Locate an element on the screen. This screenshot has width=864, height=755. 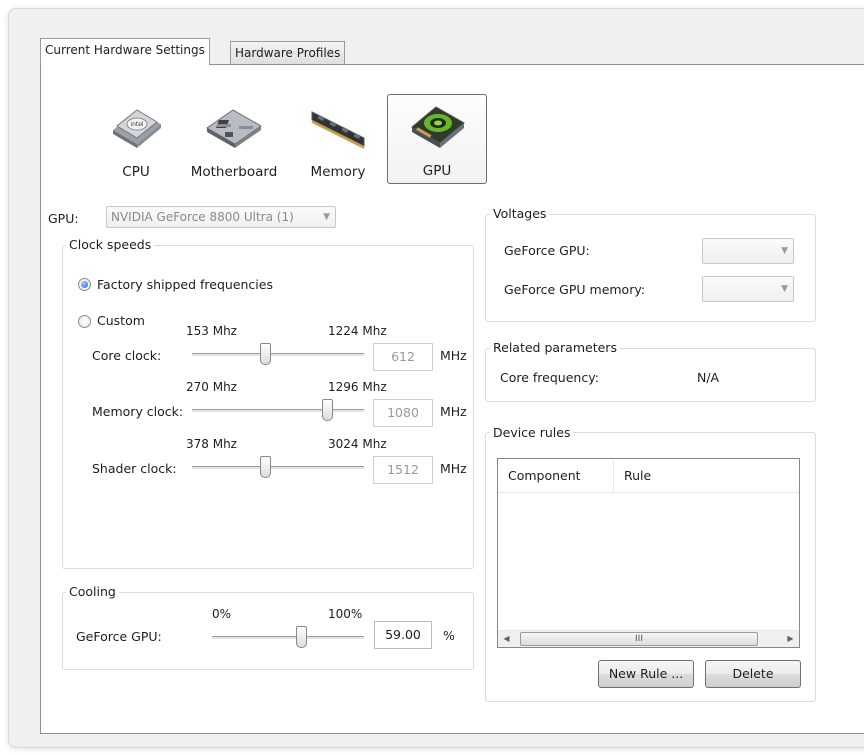
memory-clock-slider-thumb is located at coordinates (327, 410).